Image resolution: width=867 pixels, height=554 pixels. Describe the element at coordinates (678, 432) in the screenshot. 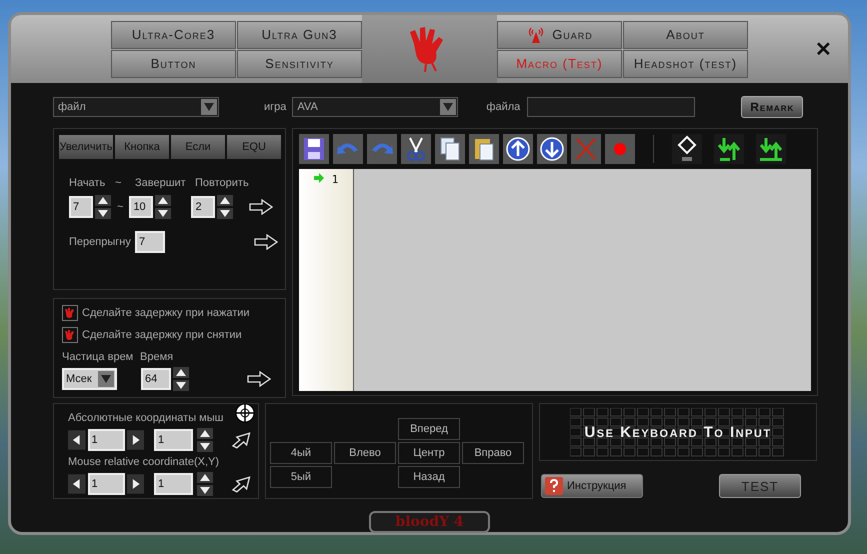

I see `keyboard-caption: Use Keyboard To Input` at that location.